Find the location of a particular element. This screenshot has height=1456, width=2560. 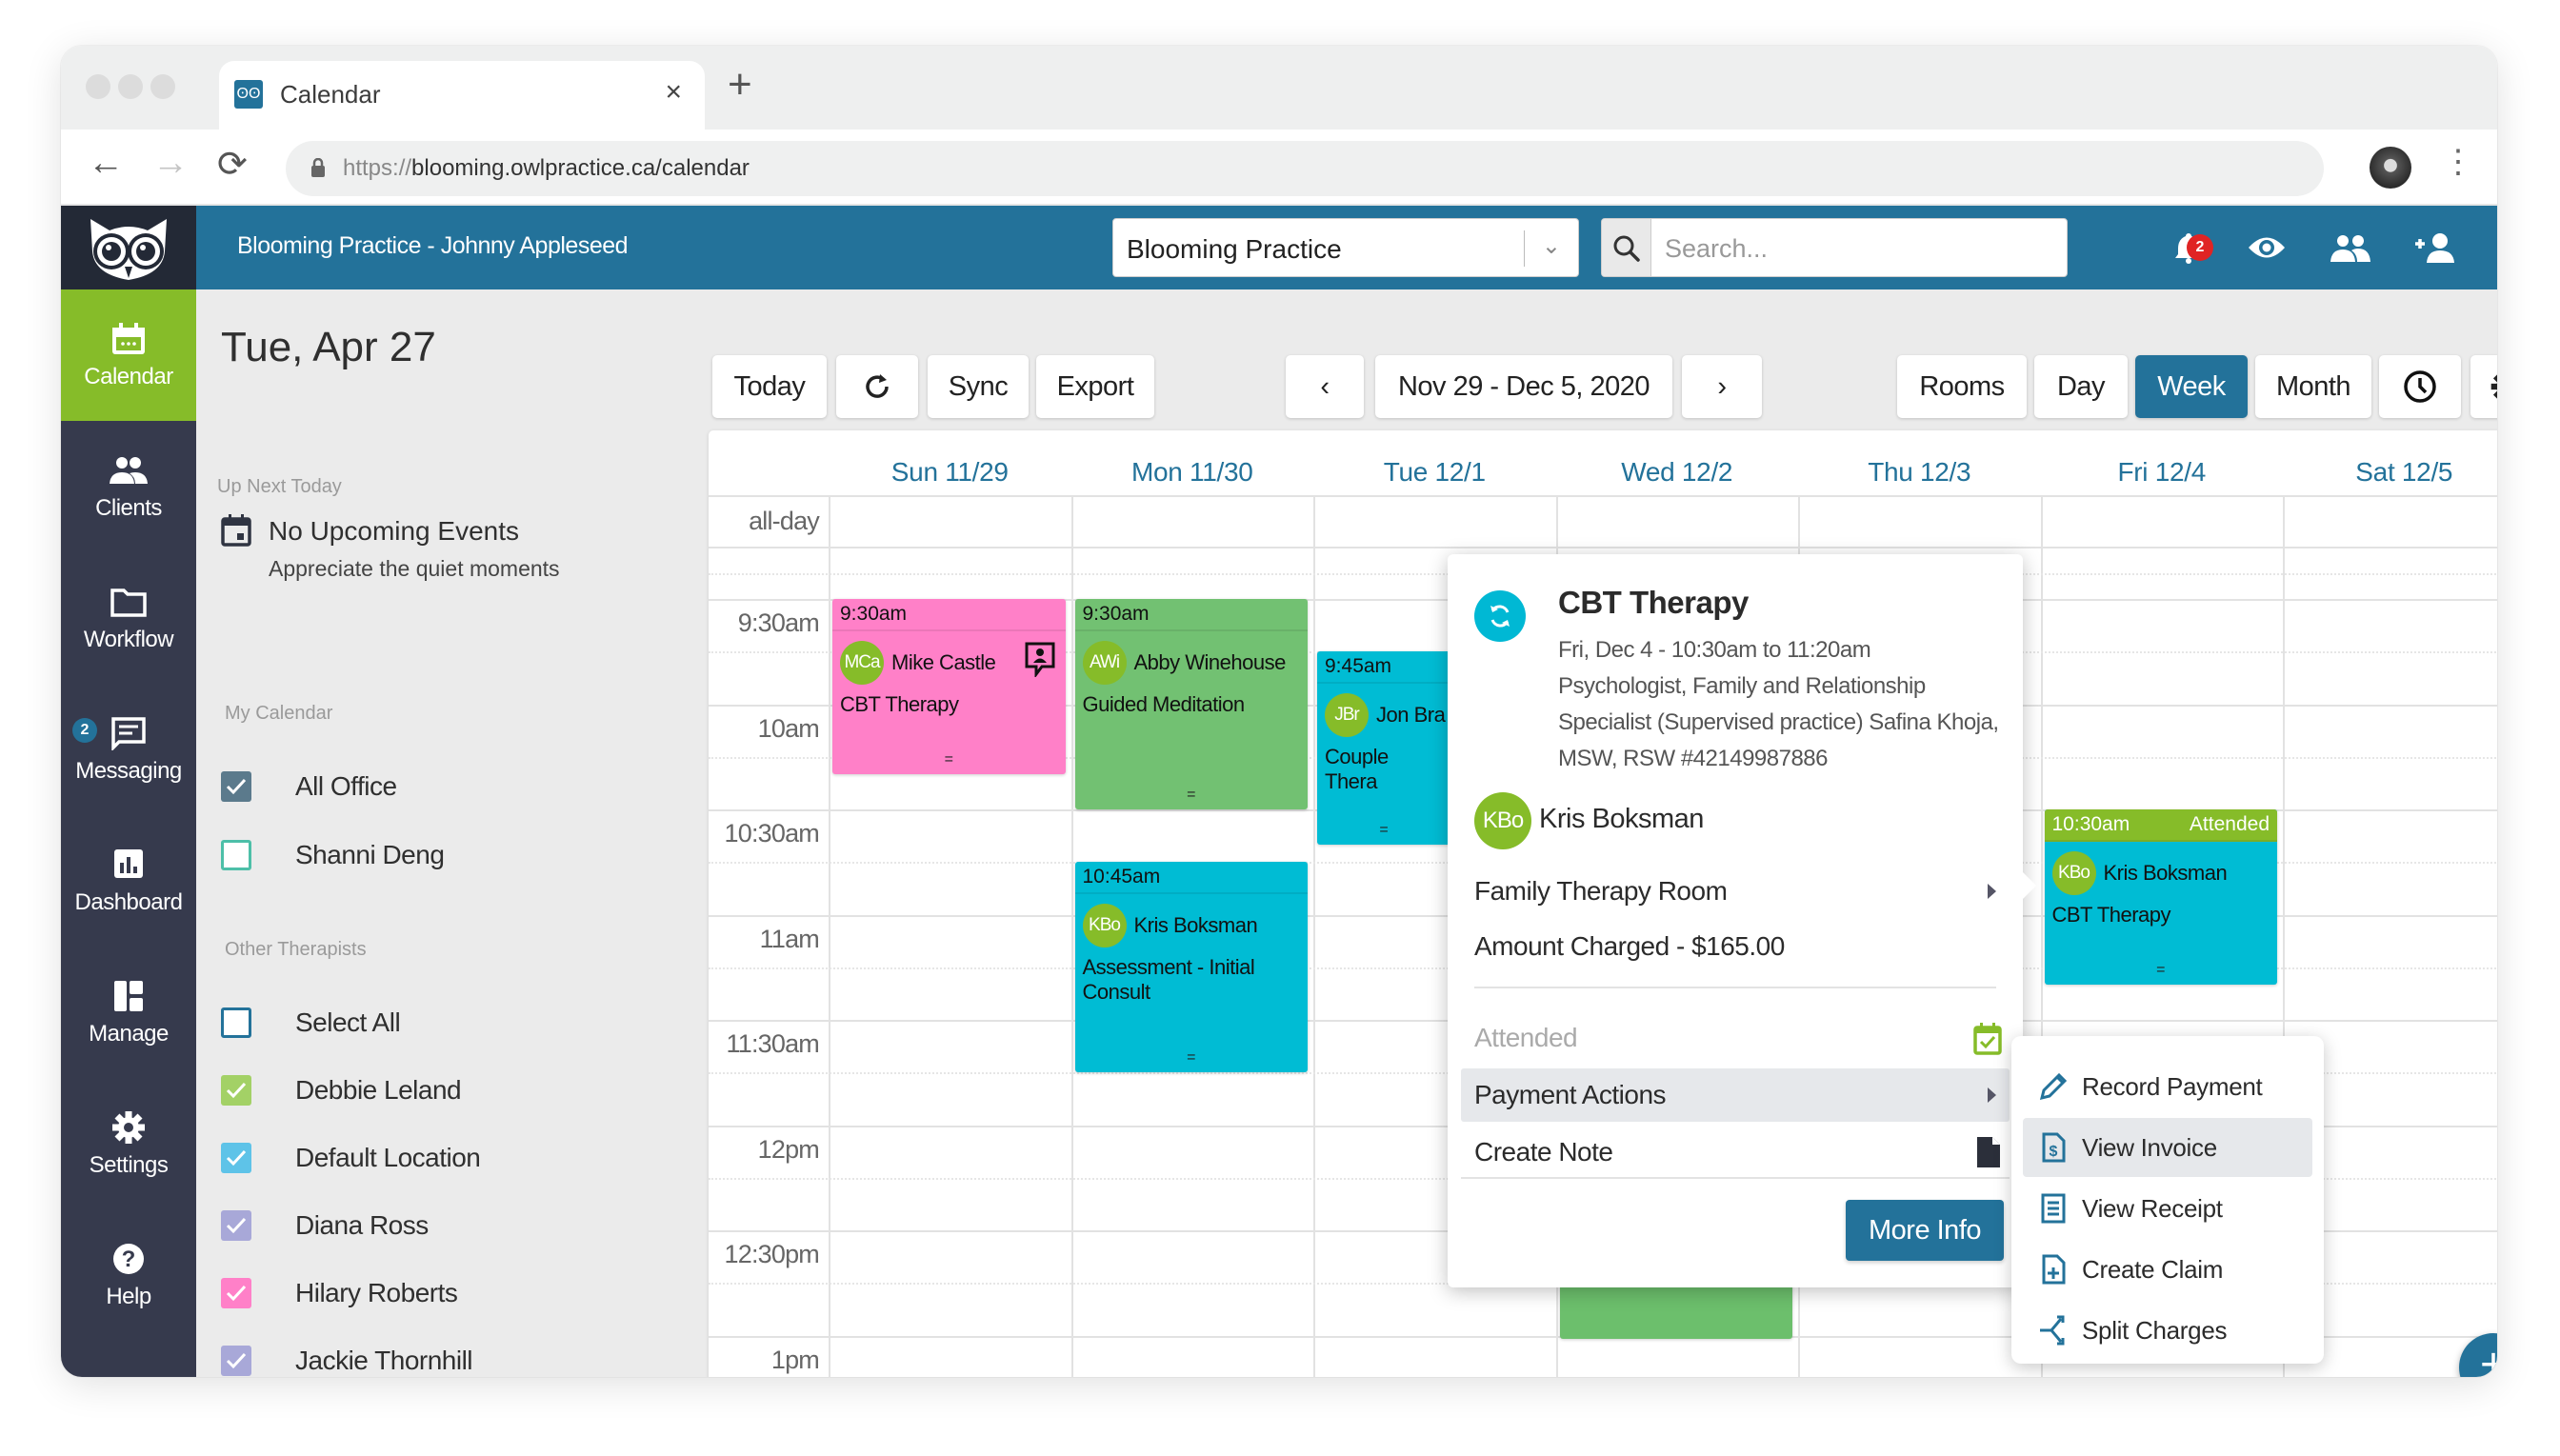

payment-actions-label: Payment Actions is located at coordinates (1570, 1094).